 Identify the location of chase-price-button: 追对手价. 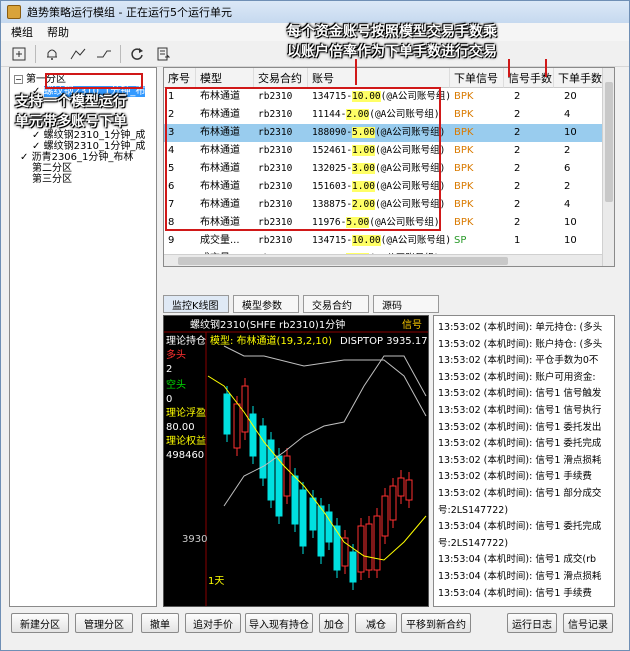
(213, 623).